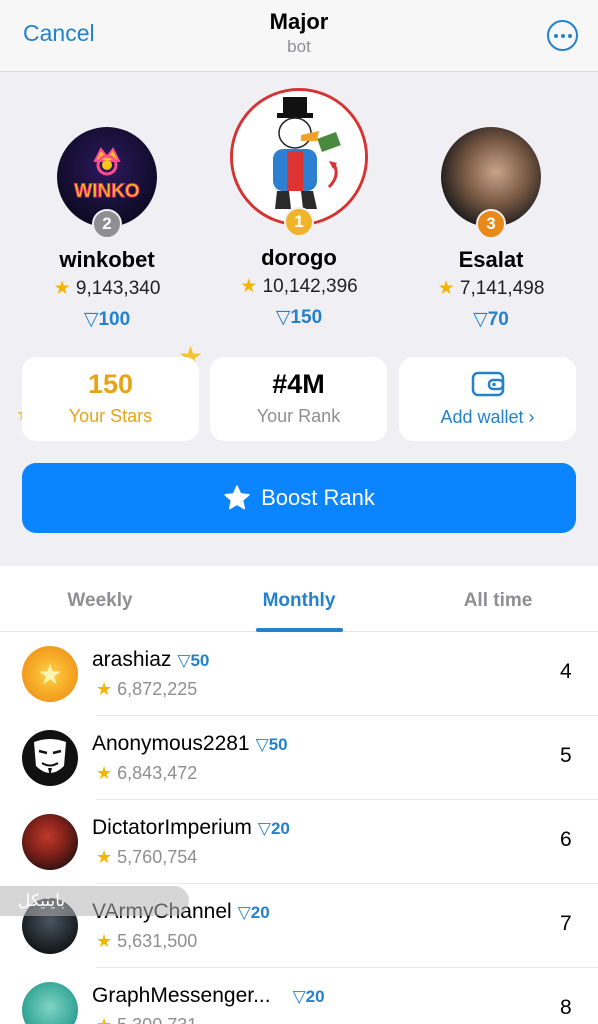 The image size is (598, 1024). What do you see at coordinates (299, 842) in the screenshot?
I see `leaderboard-row: DictatorImperium ▽20 ★ 5,760,754 6` at bounding box center [299, 842].